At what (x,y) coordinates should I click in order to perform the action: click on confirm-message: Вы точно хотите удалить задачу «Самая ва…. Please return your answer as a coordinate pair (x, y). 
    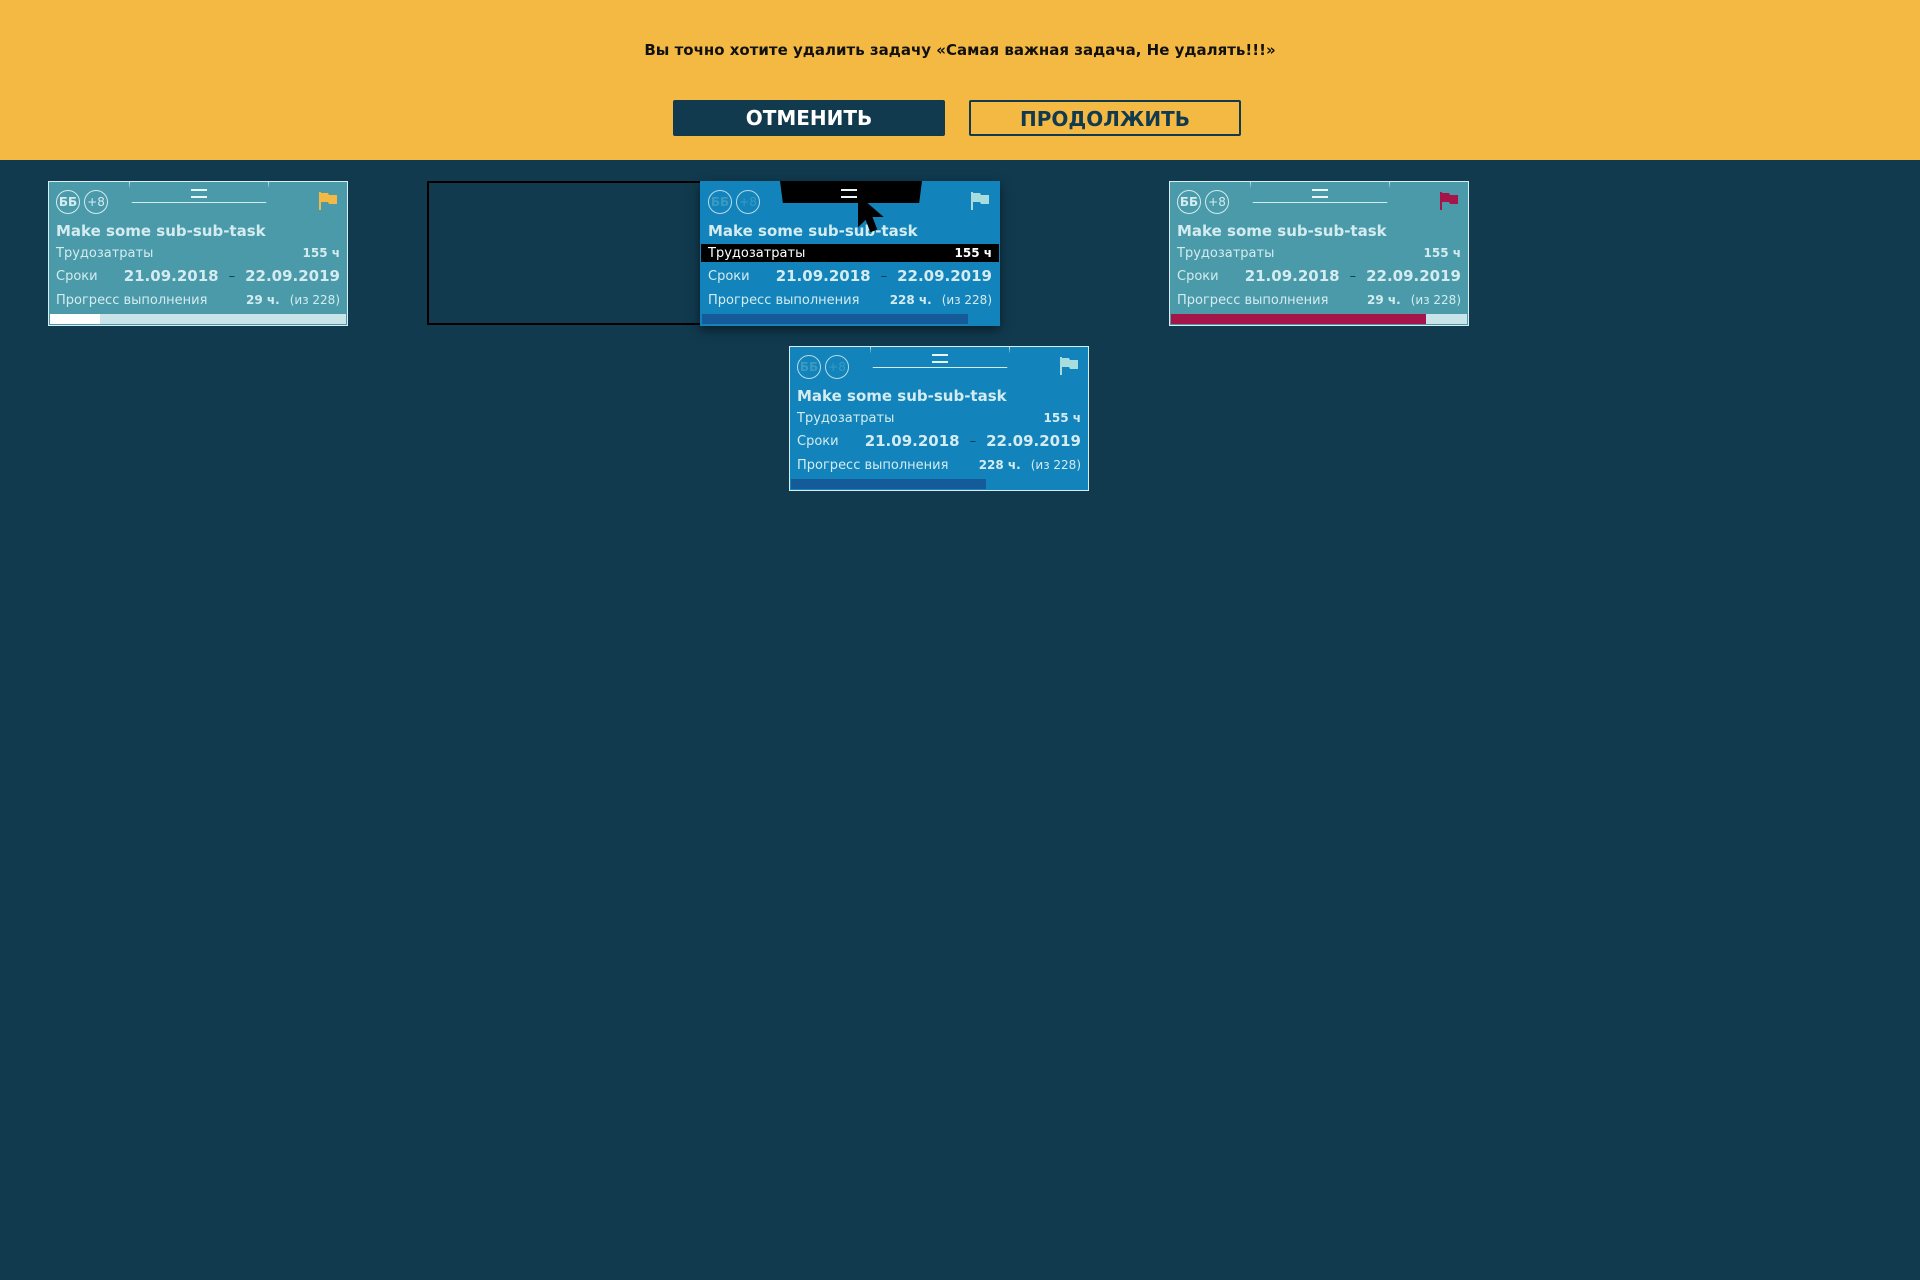
    Looking at the image, I should click on (960, 50).